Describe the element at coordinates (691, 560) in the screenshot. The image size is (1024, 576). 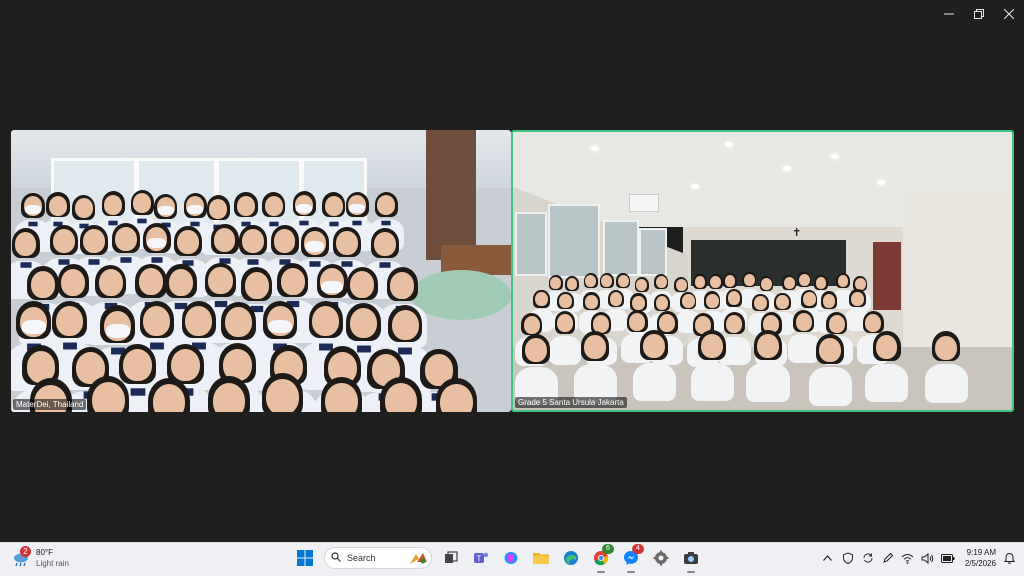
I see `camera-icon` at that location.